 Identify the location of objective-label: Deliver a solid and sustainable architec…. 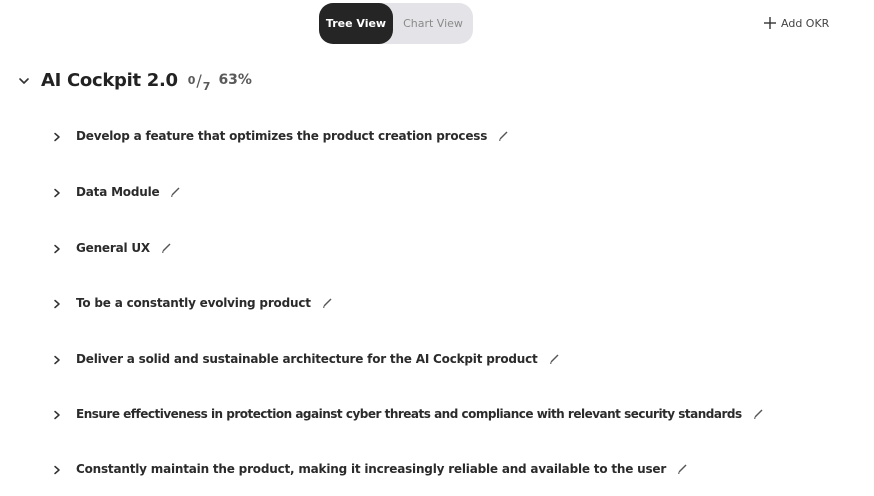
(307, 359).